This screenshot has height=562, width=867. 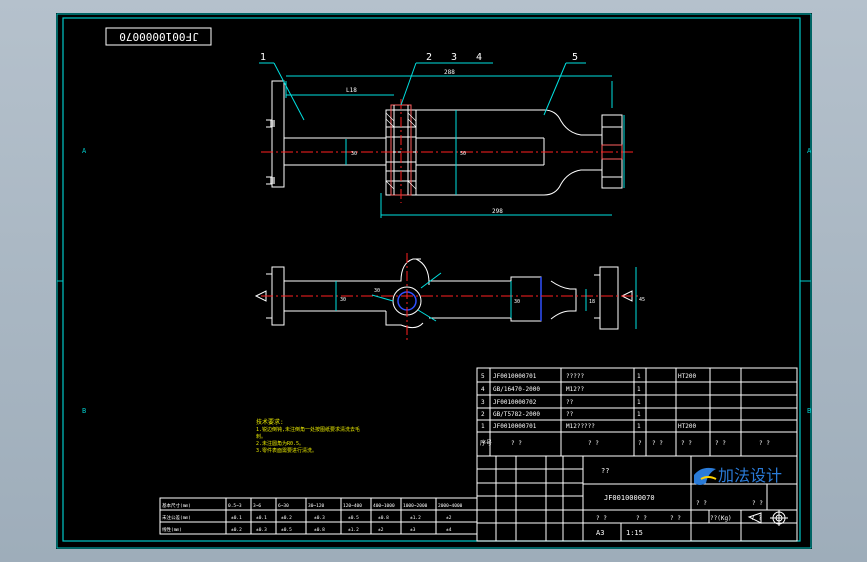 I want to click on dim-bottom-label: 298, so click(x=497, y=211).